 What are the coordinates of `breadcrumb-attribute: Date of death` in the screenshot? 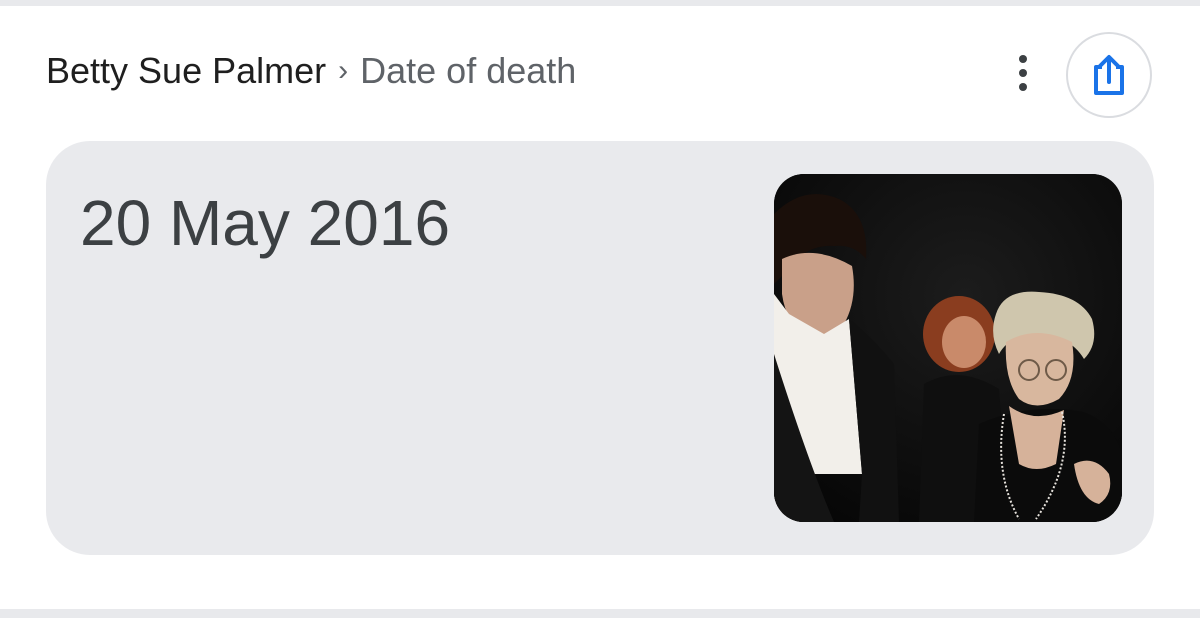 It's located at (468, 70).